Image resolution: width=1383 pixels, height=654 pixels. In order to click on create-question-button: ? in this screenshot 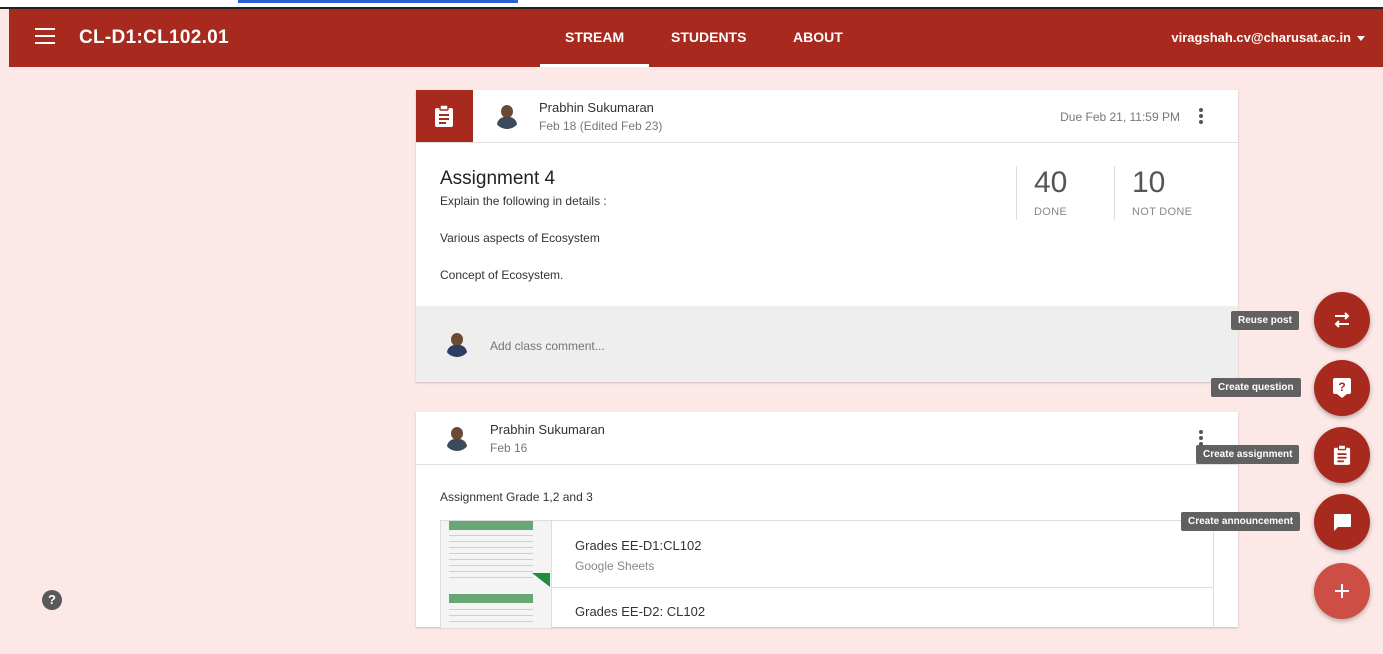, I will do `click(1342, 388)`.